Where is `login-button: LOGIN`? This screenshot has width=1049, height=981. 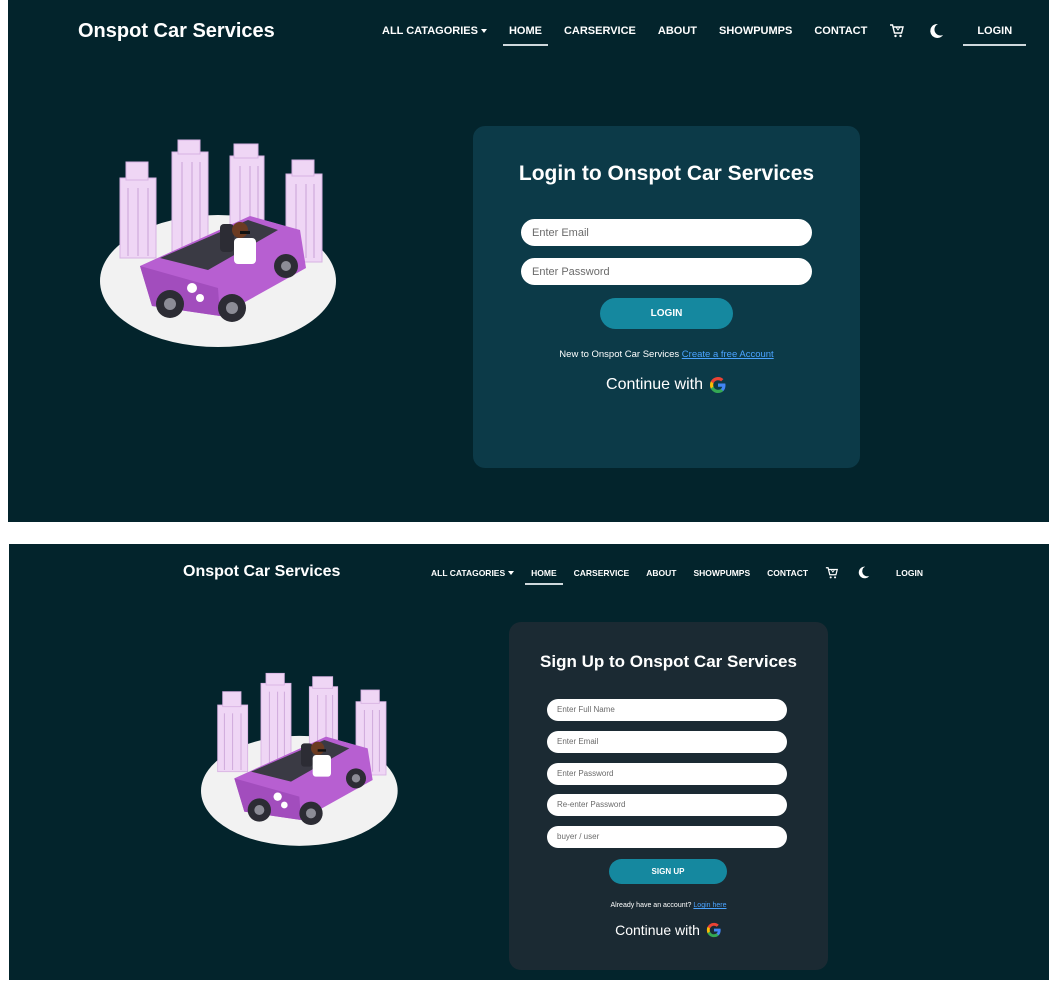 login-button: LOGIN is located at coordinates (666, 313).